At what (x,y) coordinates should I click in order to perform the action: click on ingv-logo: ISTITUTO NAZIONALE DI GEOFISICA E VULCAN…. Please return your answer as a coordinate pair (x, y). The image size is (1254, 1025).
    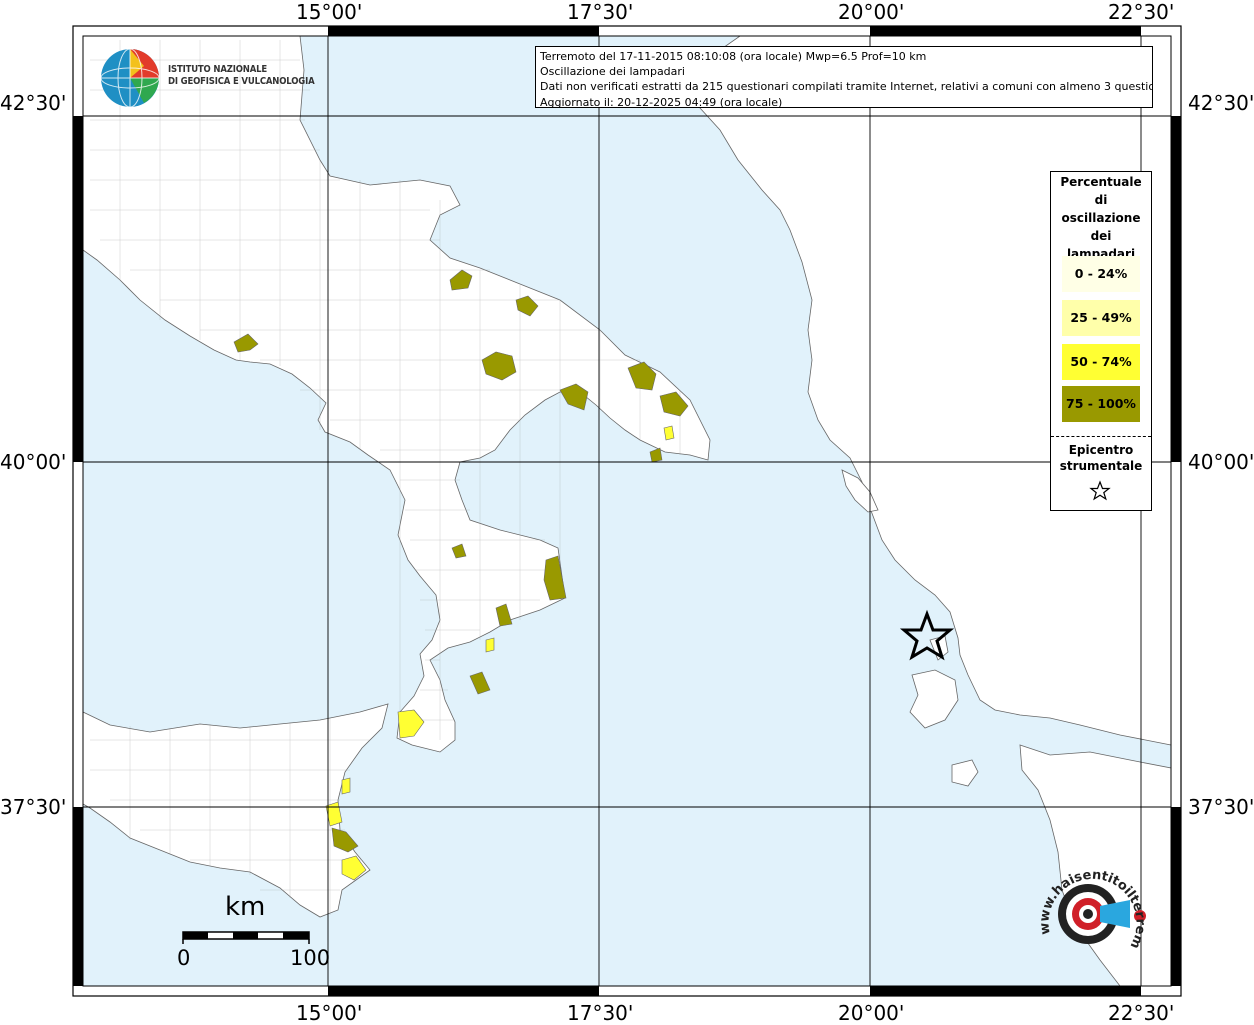
    Looking at the image, I should click on (206, 78).